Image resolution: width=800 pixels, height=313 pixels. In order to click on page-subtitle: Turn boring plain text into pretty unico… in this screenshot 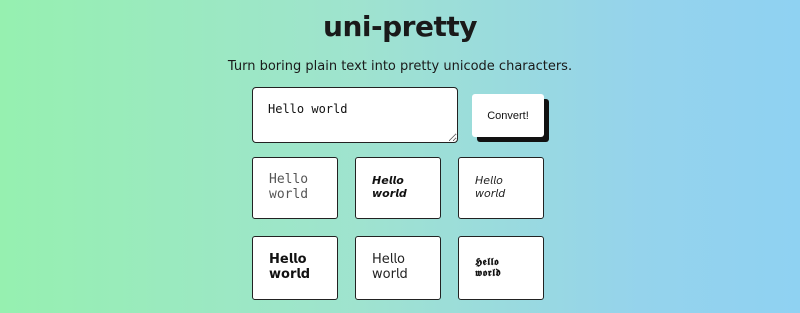, I will do `click(400, 66)`.